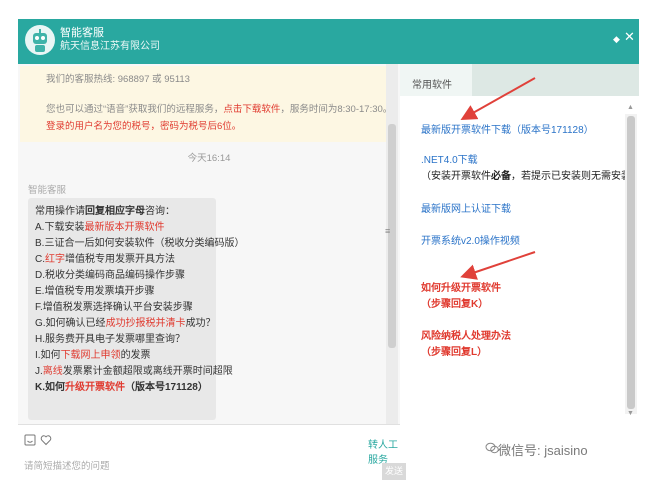 Image resolution: width=667 pixels, height=480 pixels. Describe the element at coordinates (543, 450) in the screenshot. I see `watermark-text: 微信号: jsaisino` at that location.